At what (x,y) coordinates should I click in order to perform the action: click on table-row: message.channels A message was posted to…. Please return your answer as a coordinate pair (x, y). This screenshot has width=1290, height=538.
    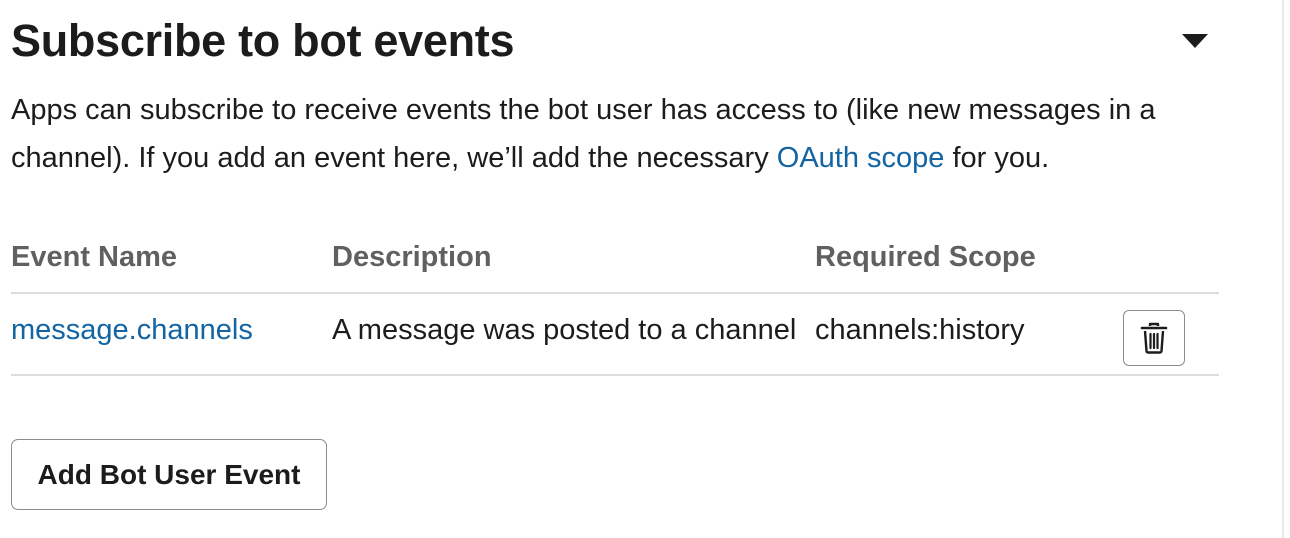
    Looking at the image, I should click on (615, 334).